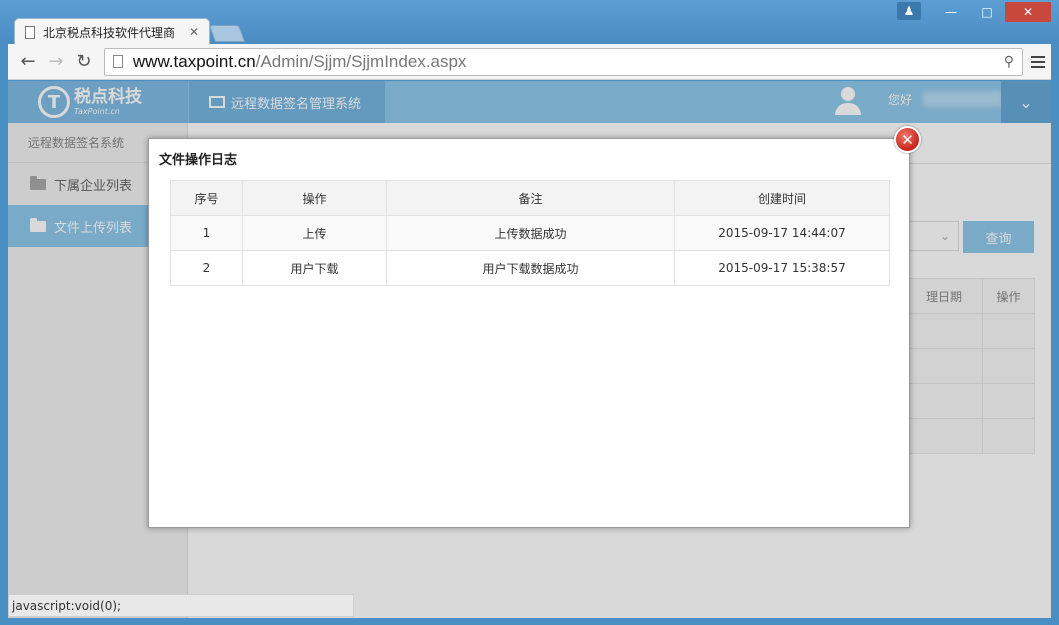  I want to click on browser-tab: 北京税点科技软件代理商 ✕, so click(112, 31).